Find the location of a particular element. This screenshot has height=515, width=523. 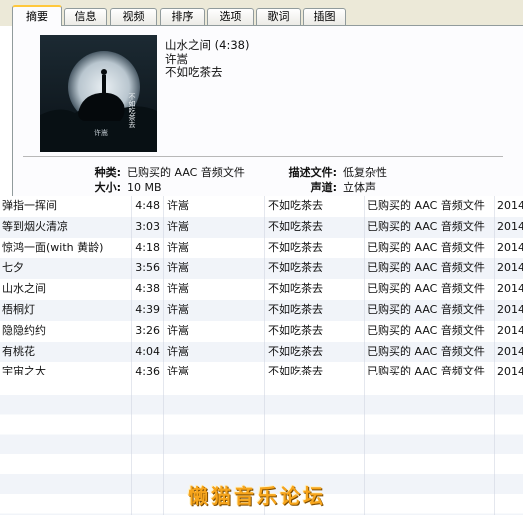

info-tab-bar: 摘要 信息 视频 排序 选项 歌词 插图 is located at coordinates (261, 13).